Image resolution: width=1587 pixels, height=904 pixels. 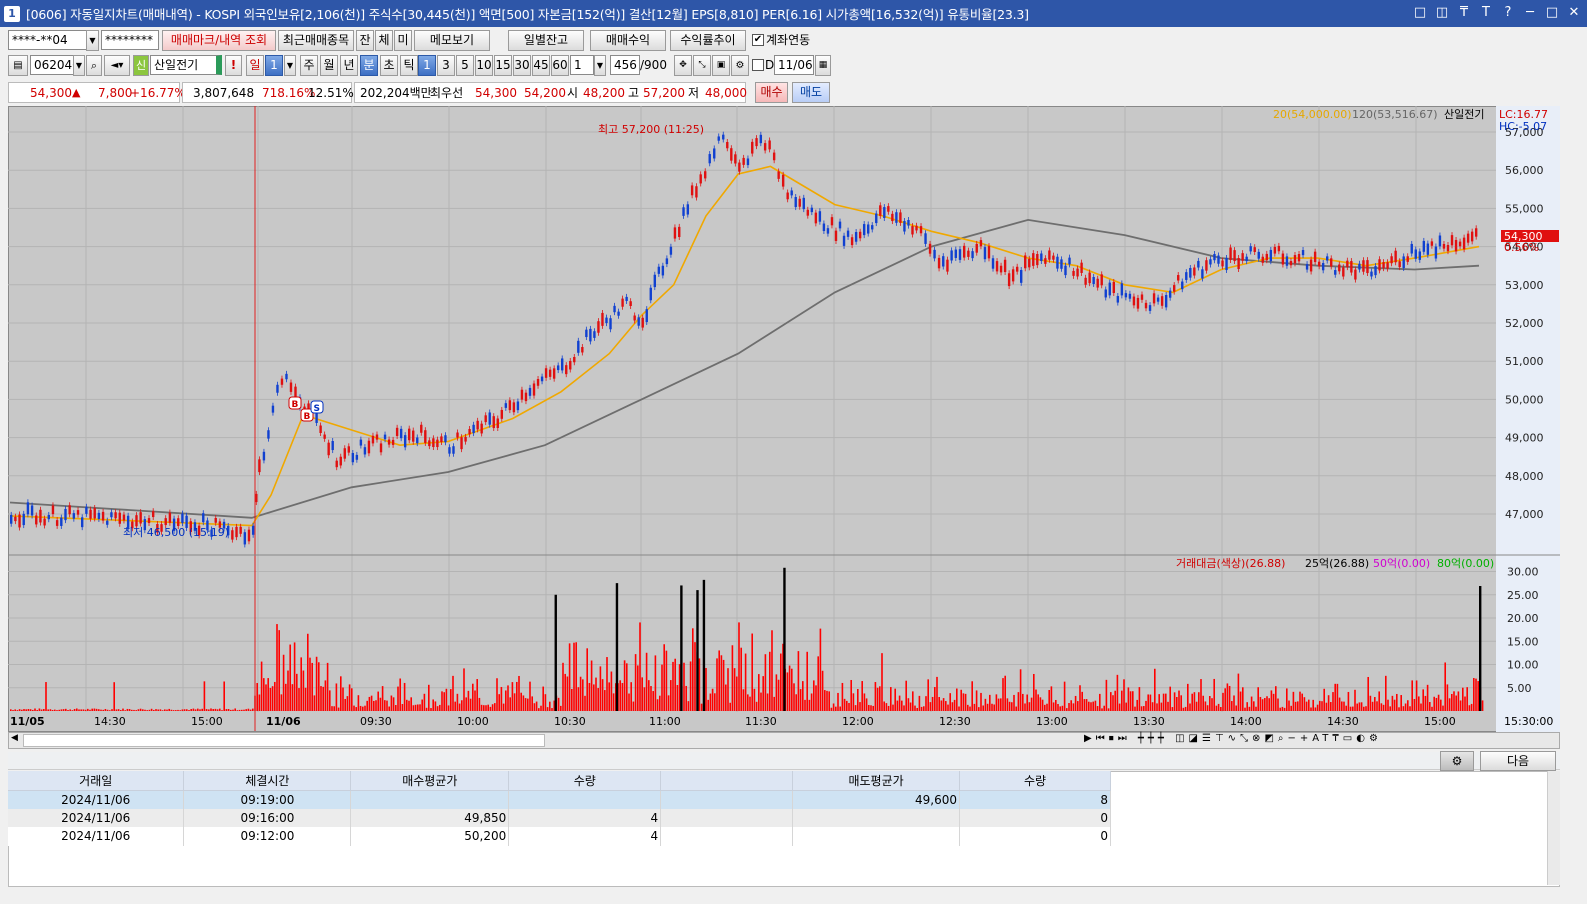 I want to click on scroll-thumb, so click(x=284, y=740).